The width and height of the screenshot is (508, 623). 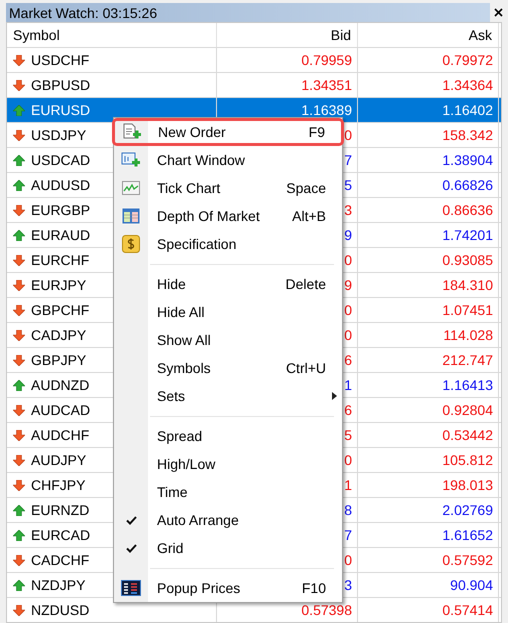 I want to click on ask-cell: 1.34364, so click(x=467, y=85).